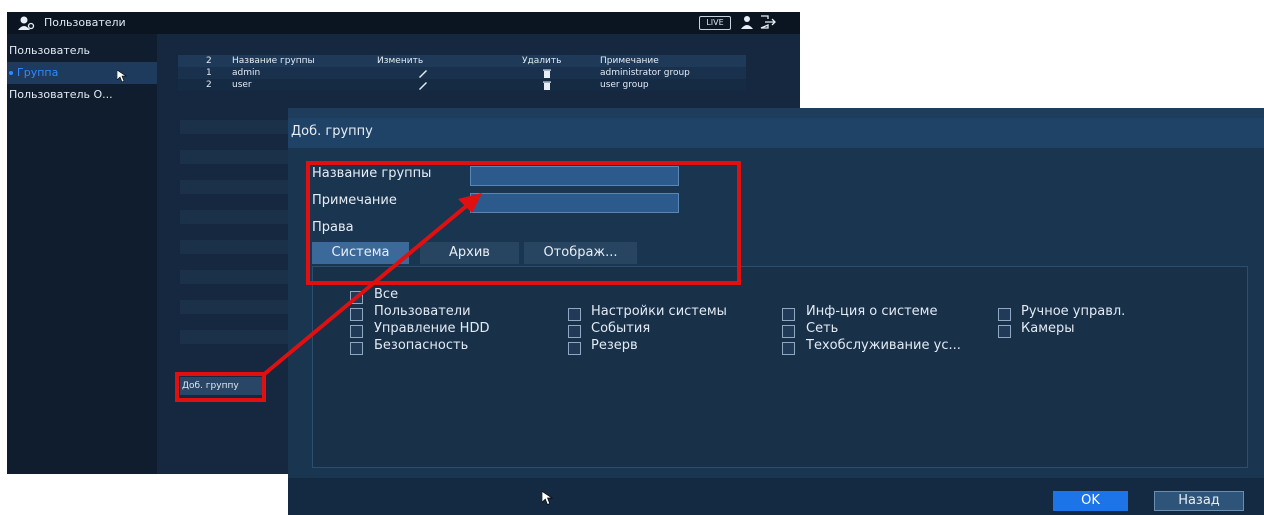  Describe the element at coordinates (371, 285) in the screenshot. I see `annotation-arrow-icon` at that location.